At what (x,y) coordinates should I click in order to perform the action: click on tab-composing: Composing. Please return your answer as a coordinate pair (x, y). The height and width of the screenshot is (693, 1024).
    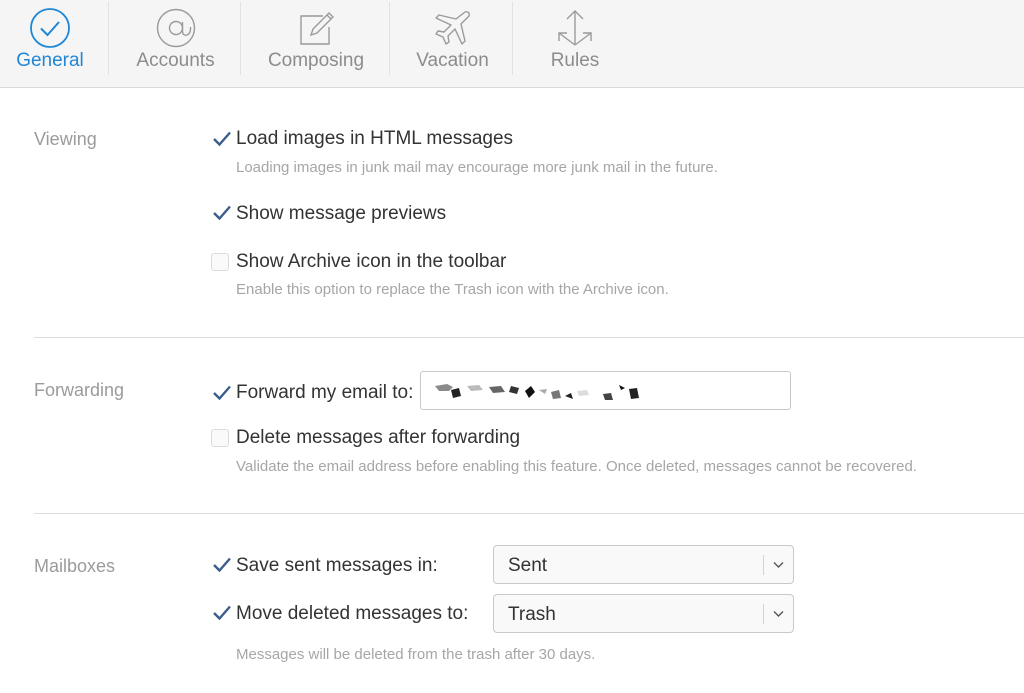
    Looking at the image, I should click on (316, 43).